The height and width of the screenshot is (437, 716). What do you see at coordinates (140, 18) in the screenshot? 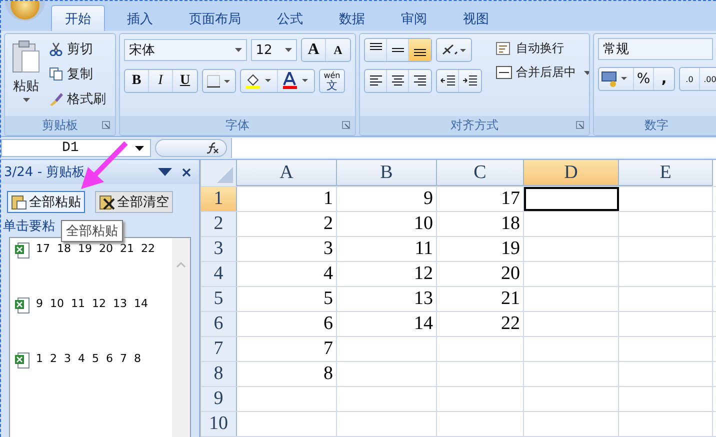
I see `ribbon-tab: 插入` at bounding box center [140, 18].